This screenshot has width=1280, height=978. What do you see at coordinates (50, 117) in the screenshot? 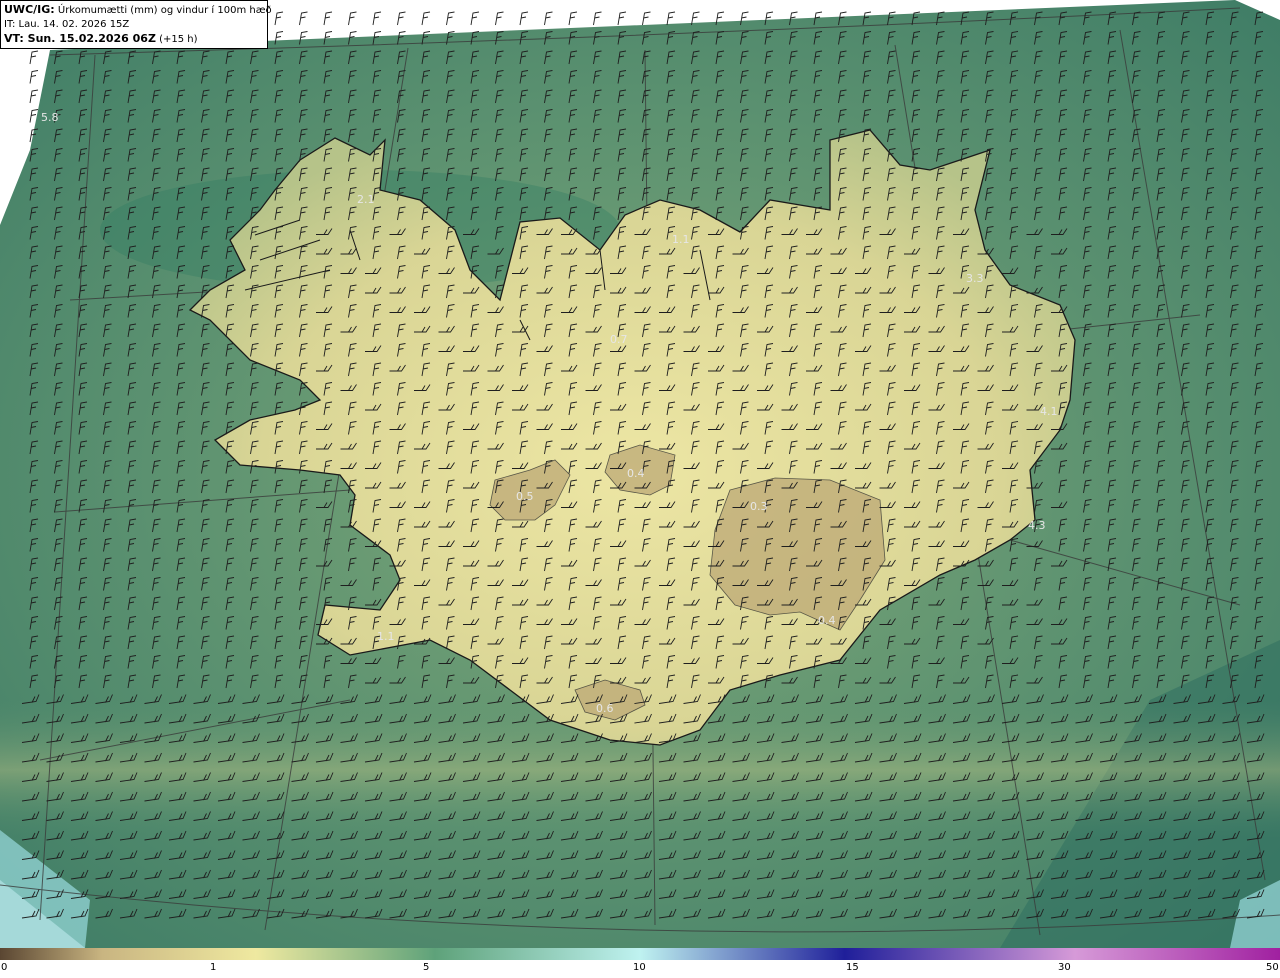
I see `map-value-label: 5.8` at bounding box center [50, 117].